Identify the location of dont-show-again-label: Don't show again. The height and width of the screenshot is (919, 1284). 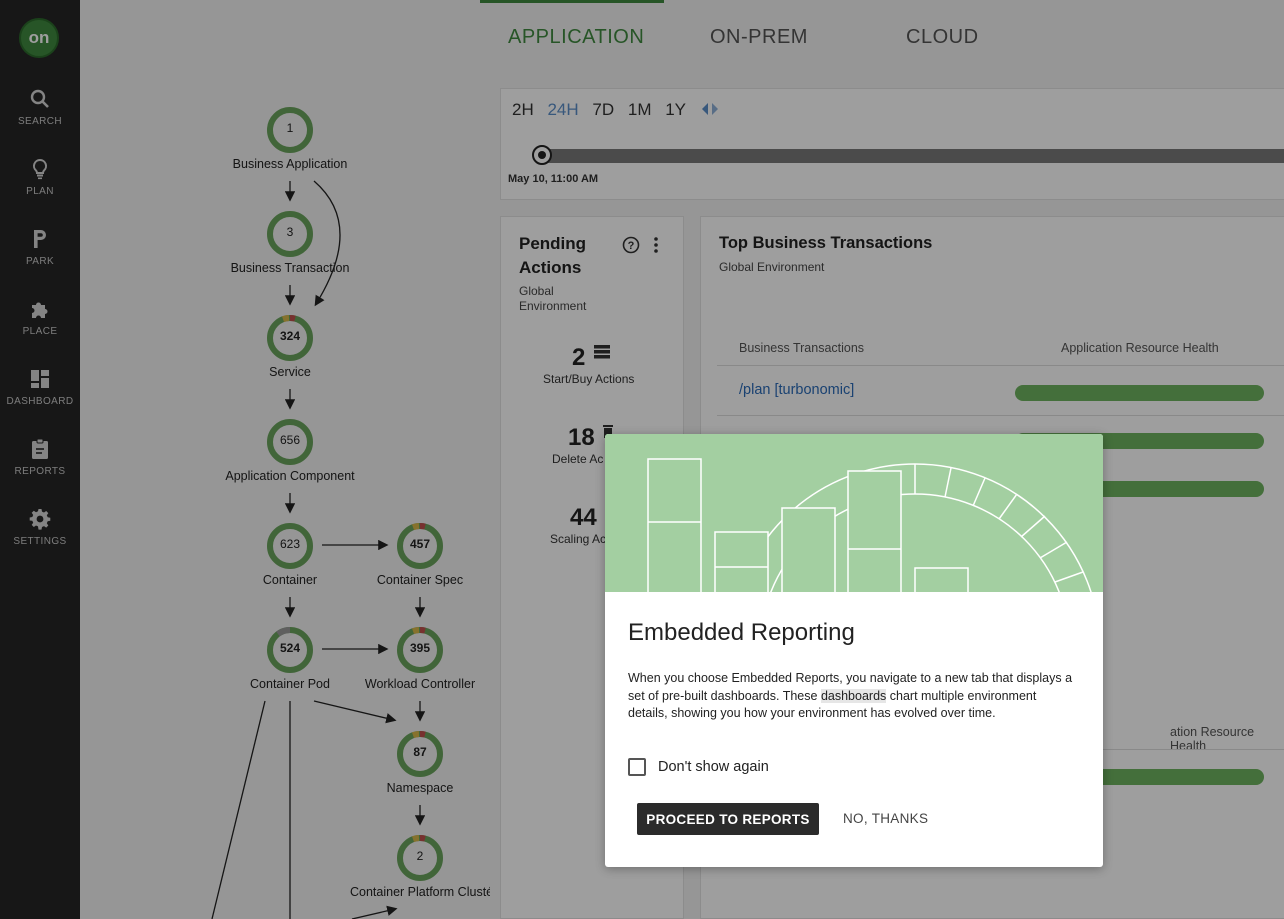
(713, 767).